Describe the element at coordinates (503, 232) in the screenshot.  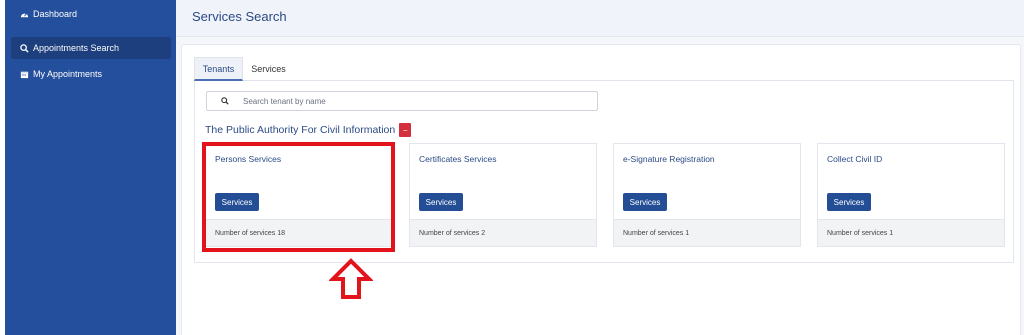
I see `service-count: Number of services 2` at that location.